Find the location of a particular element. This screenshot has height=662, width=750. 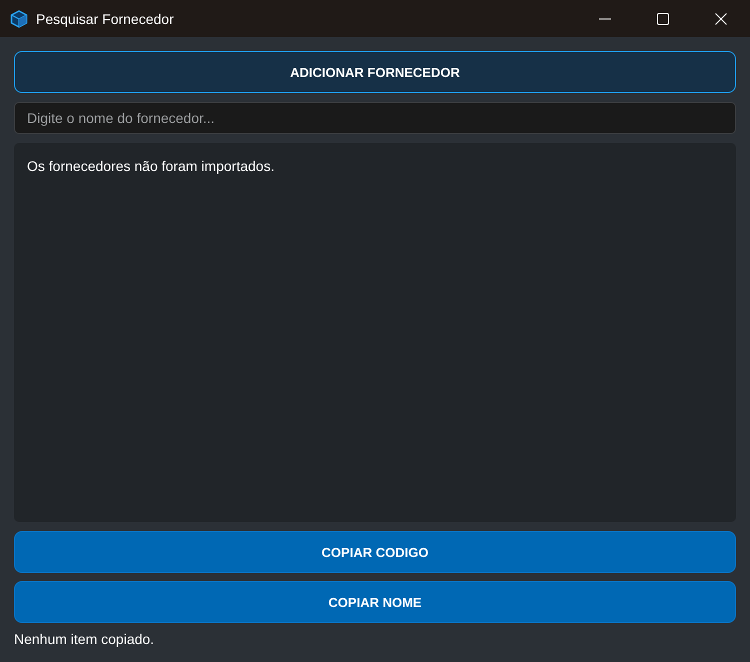

maximize-icon is located at coordinates (663, 18).